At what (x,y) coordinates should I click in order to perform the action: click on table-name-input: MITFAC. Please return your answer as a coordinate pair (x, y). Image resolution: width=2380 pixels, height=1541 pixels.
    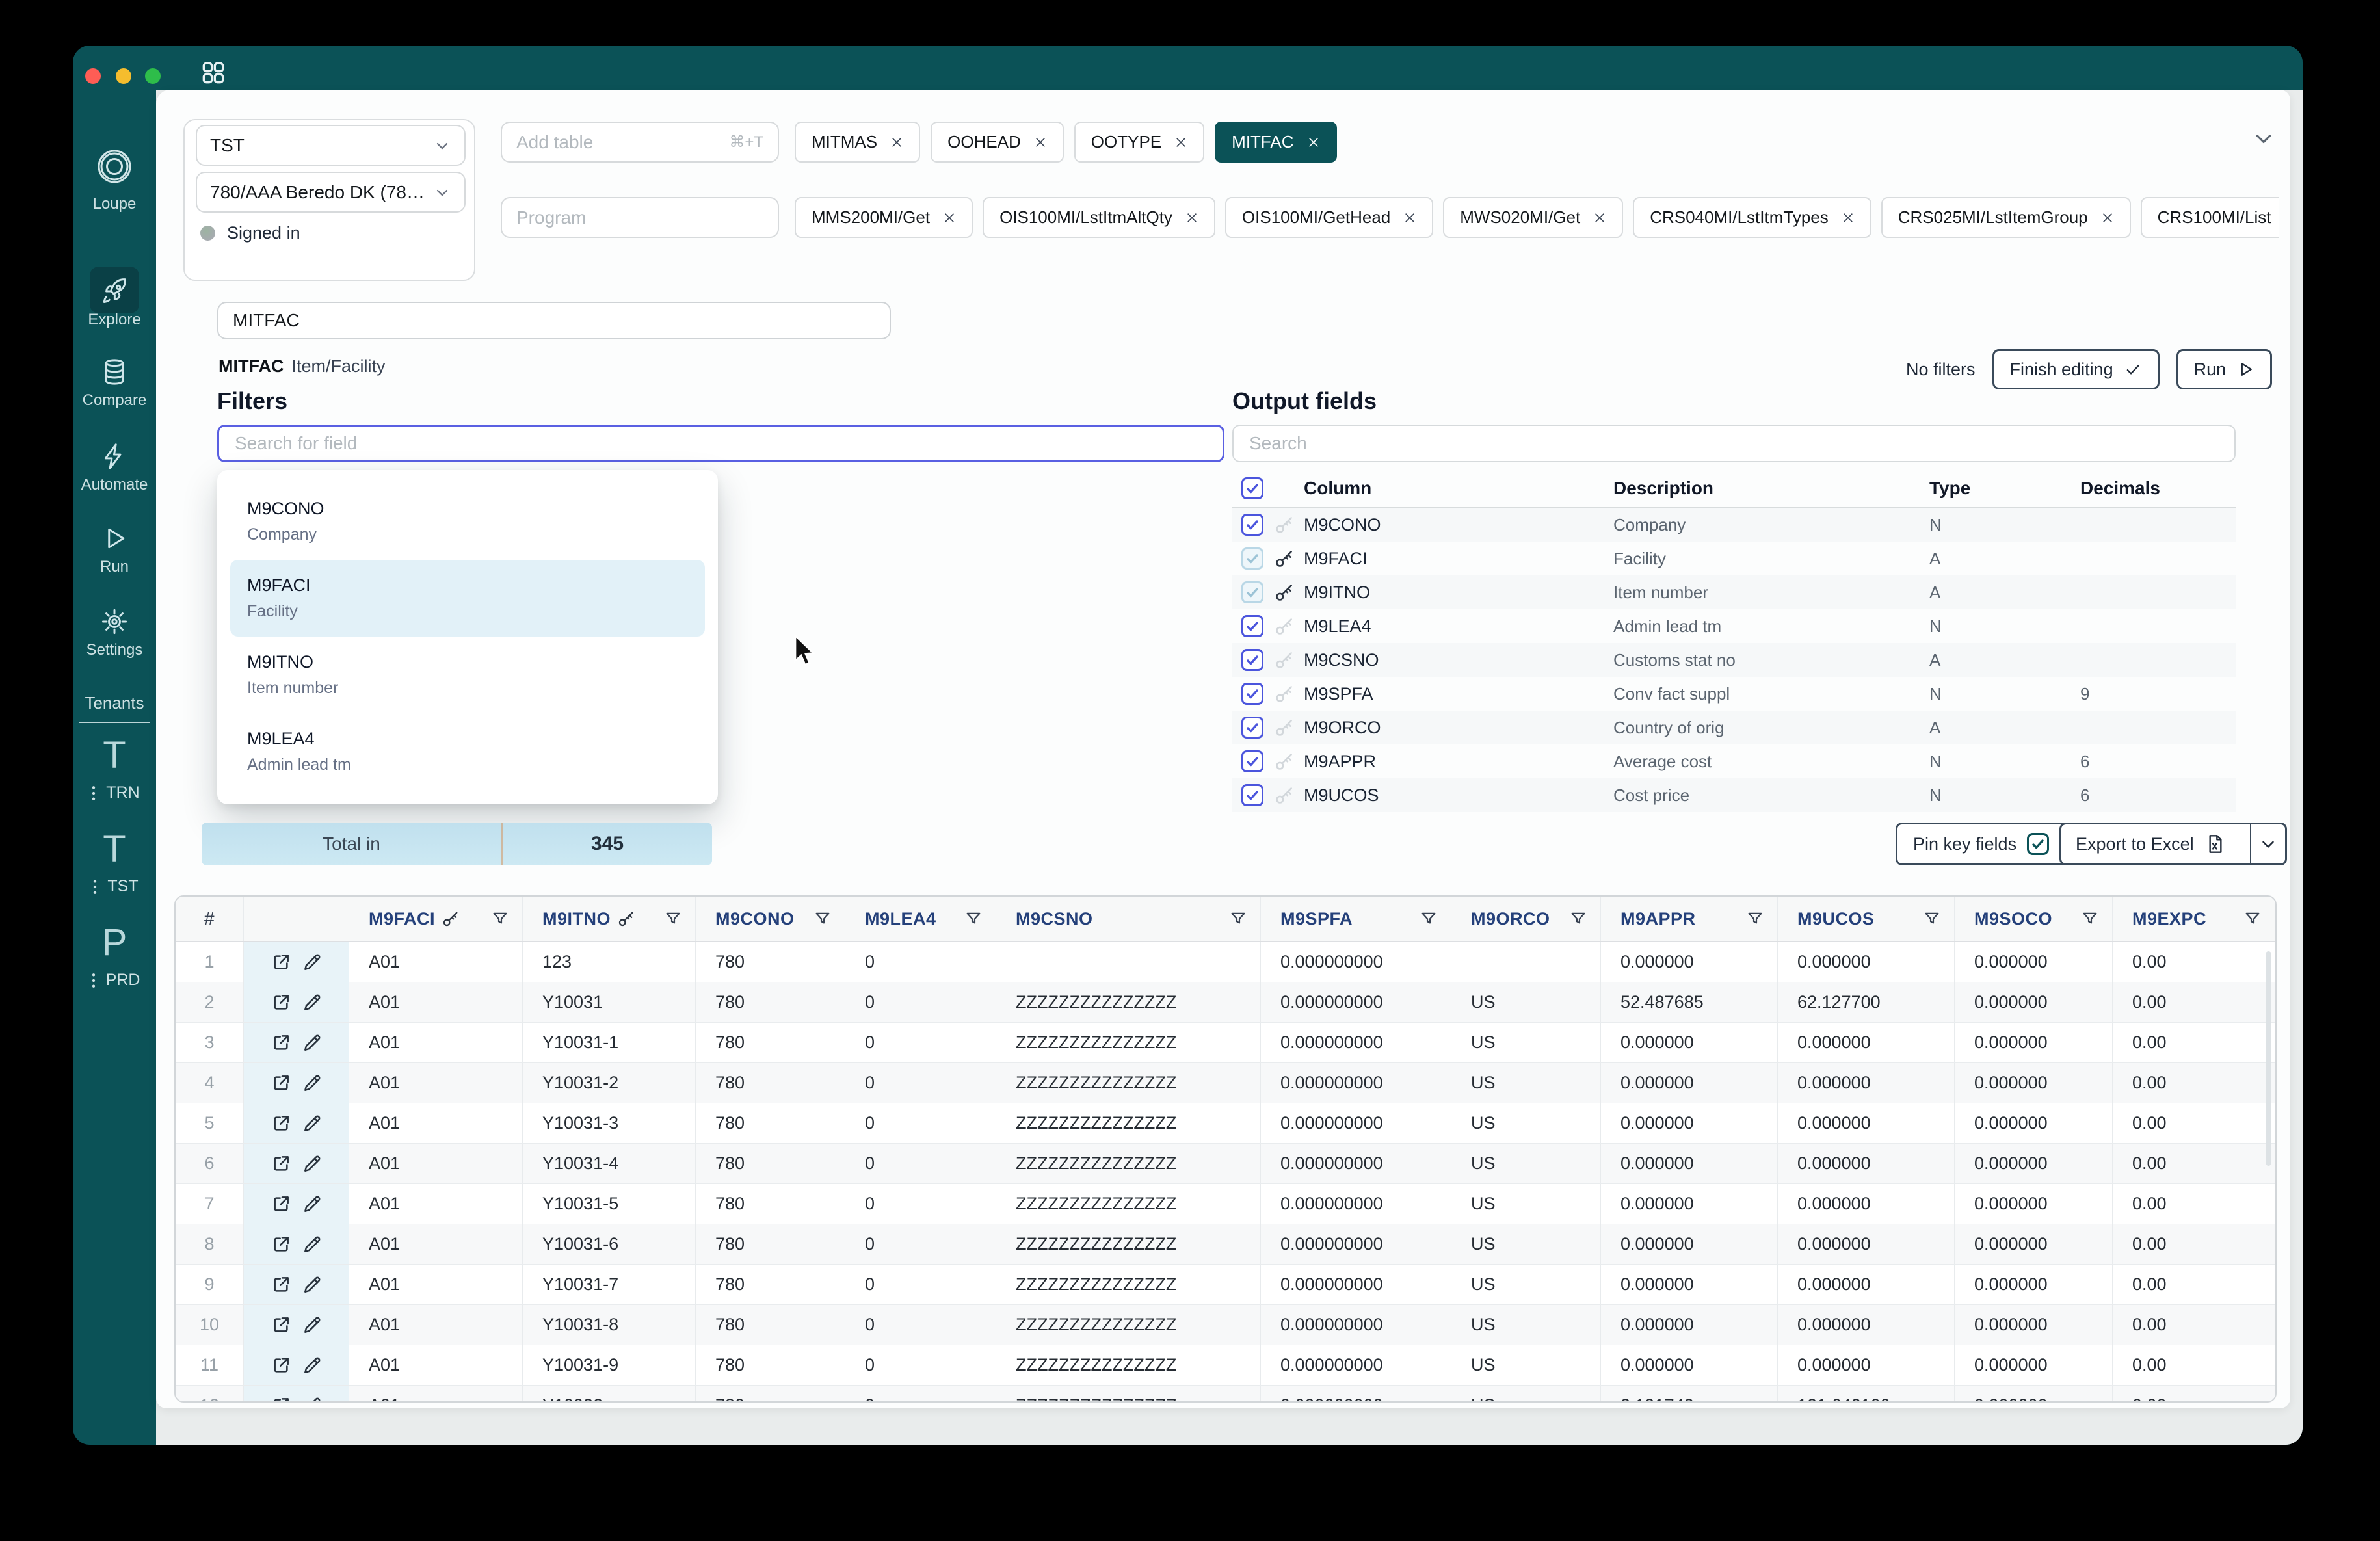
    Looking at the image, I should click on (554, 320).